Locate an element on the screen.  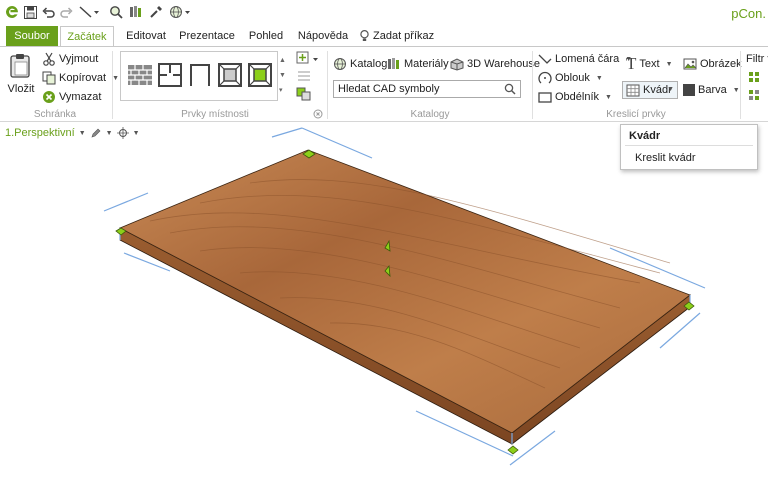
arc-label: Oblouk is located at coordinates (572, 78).